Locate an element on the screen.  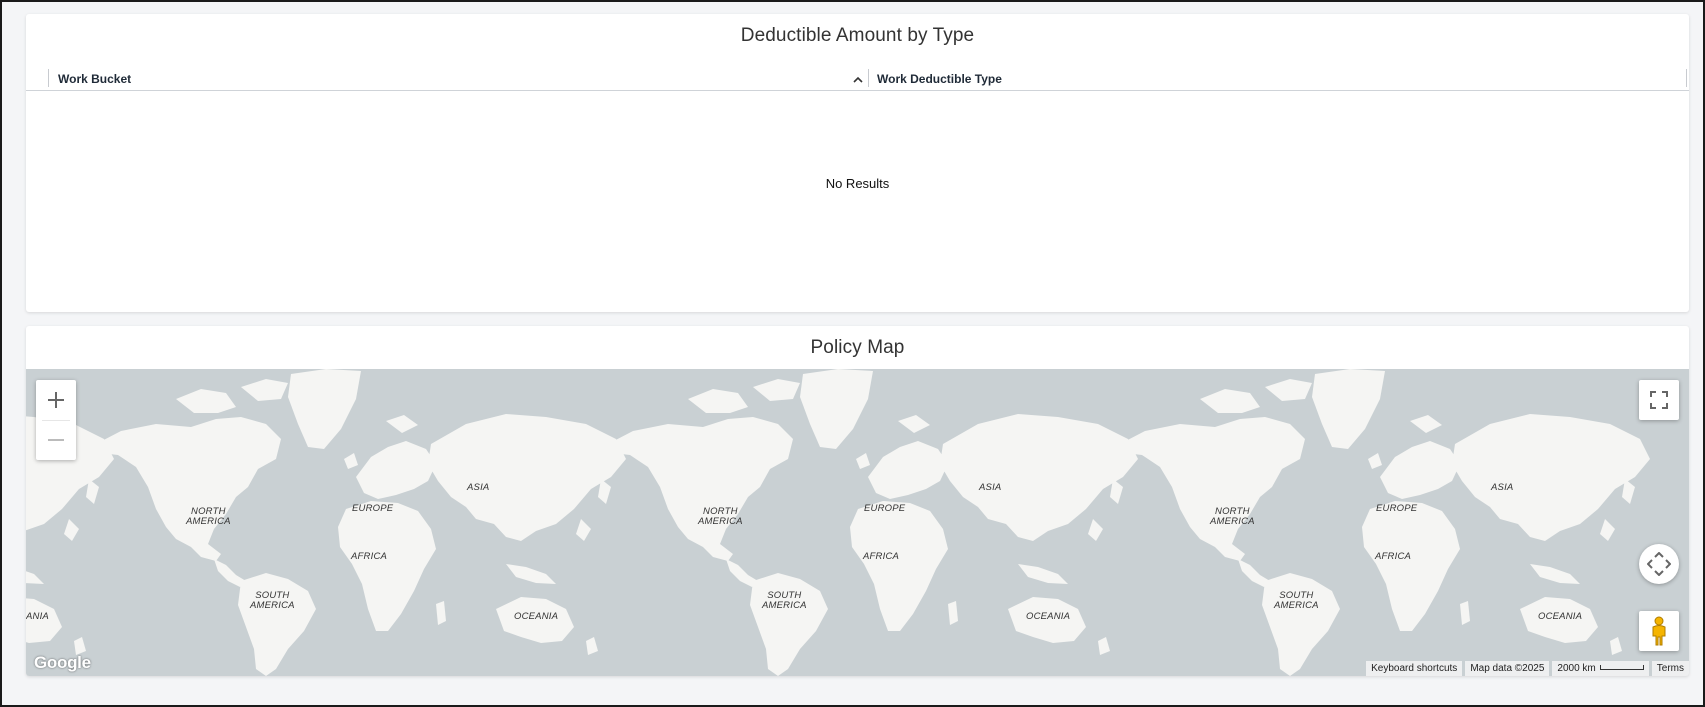
pan-arrows-icon is located at coordinates (1659, 564).